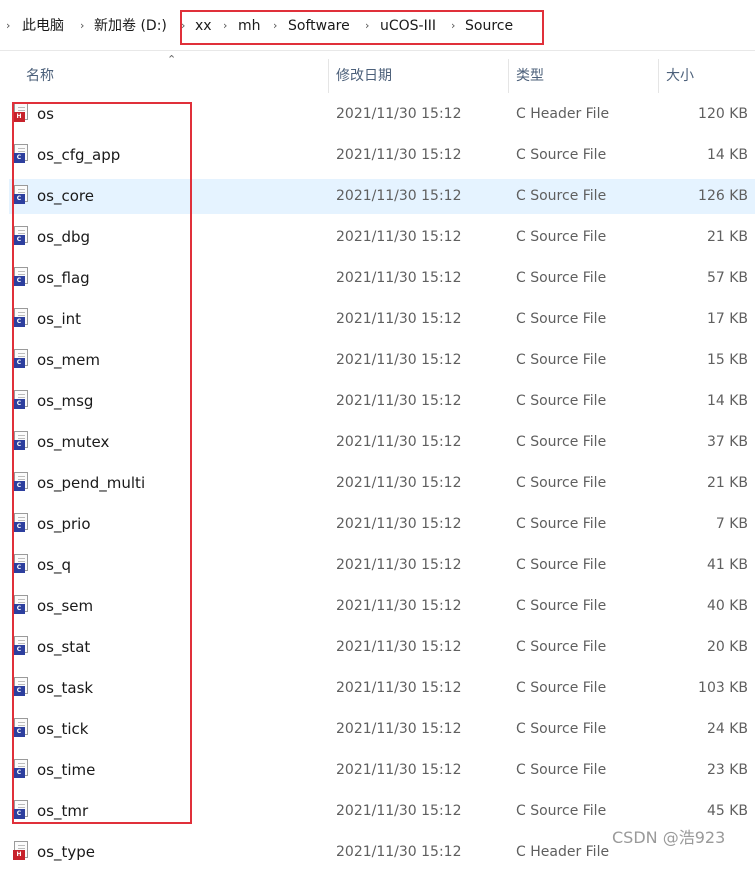  Describe the element at coordinates (669, 837) in the screenshot. I see `watermark: CSDN @浩923` at that location.